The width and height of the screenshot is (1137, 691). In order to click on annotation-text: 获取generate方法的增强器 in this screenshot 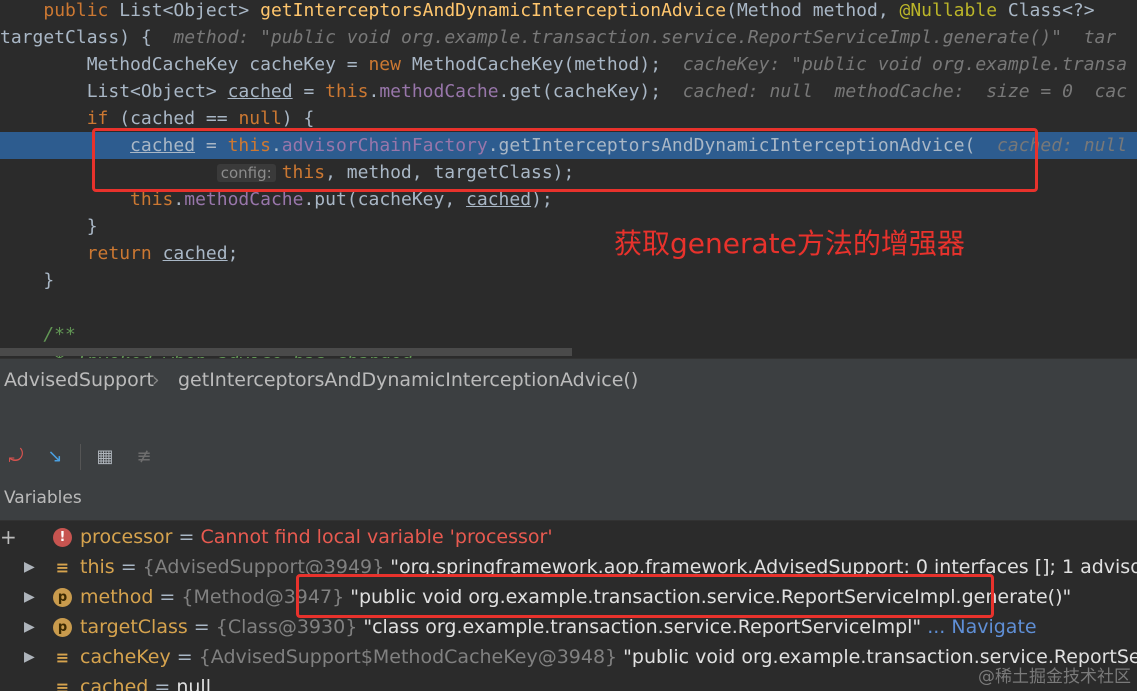, I will do `click(789, 243)`.